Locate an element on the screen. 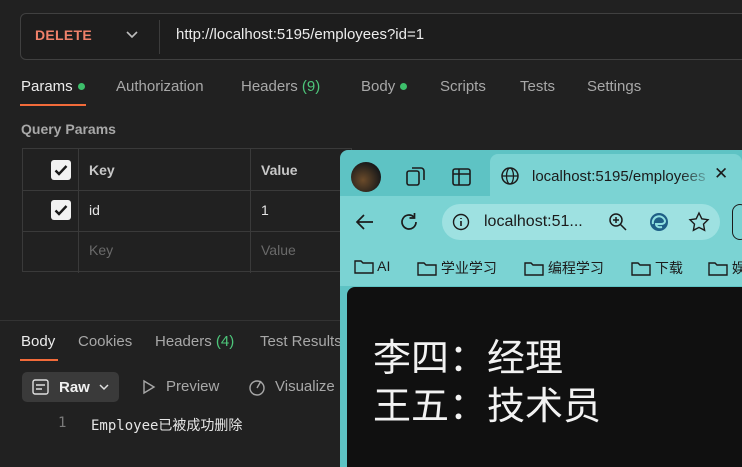  globe-icon is located at coordinates (510, 176).